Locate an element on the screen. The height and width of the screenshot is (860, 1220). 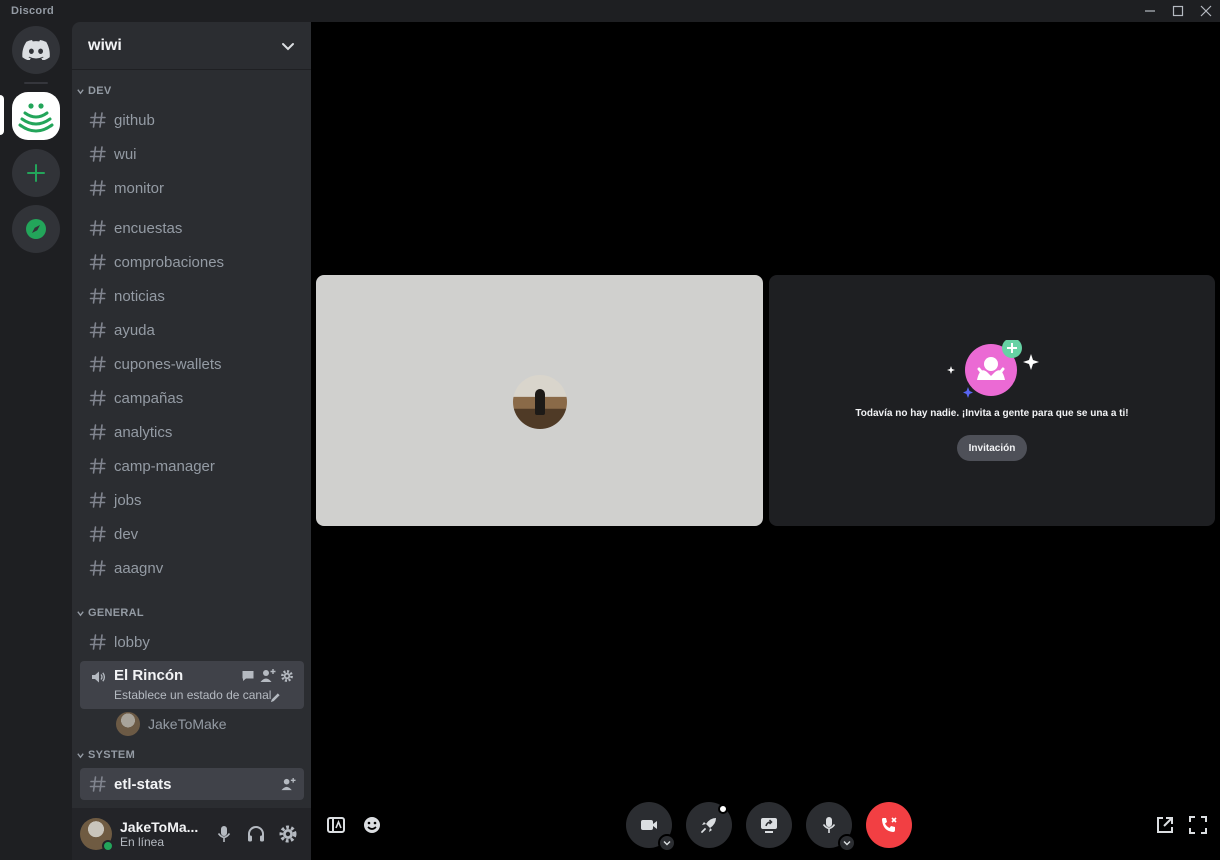
mute-button is located at coordinates (831, 827).